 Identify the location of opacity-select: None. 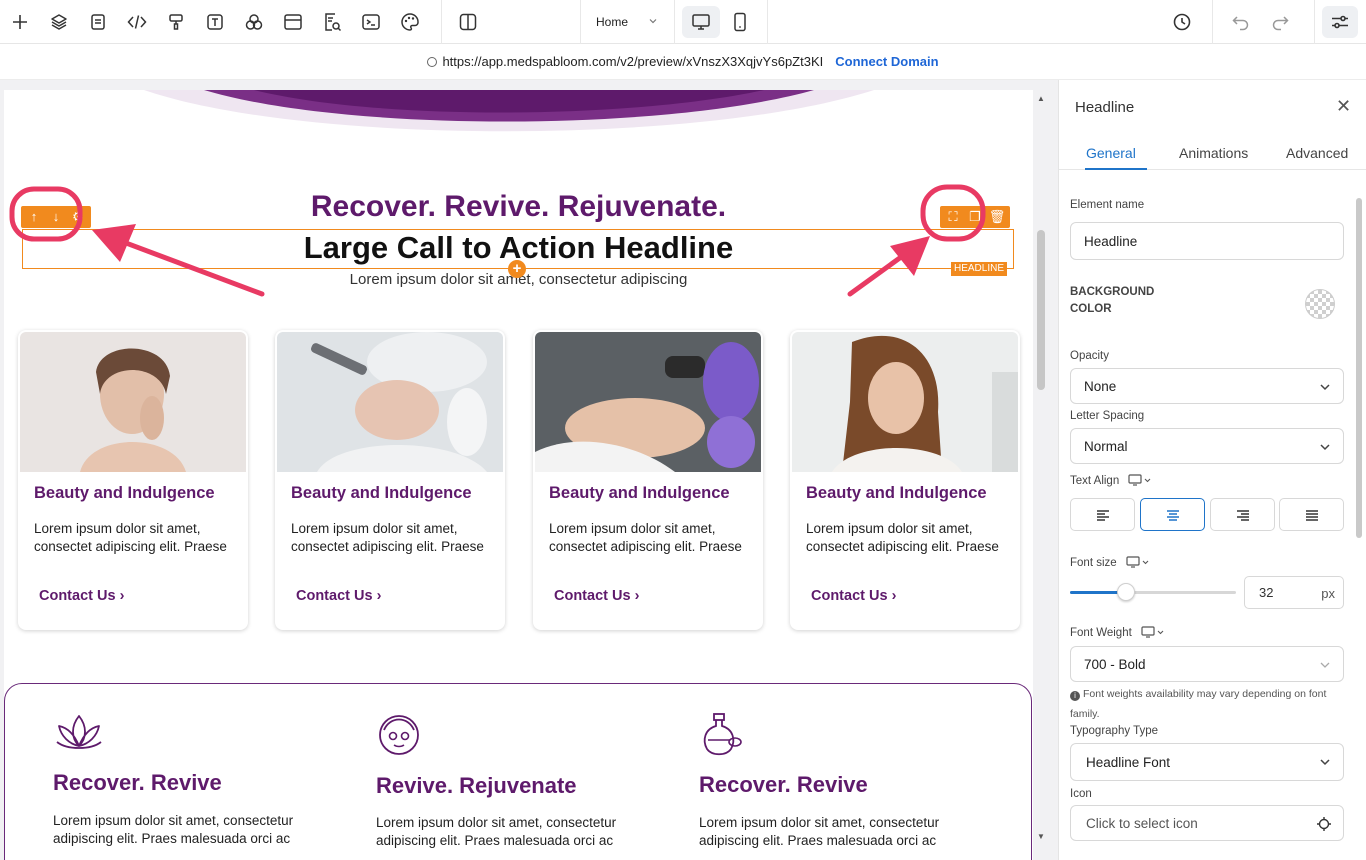
(1207, 386).